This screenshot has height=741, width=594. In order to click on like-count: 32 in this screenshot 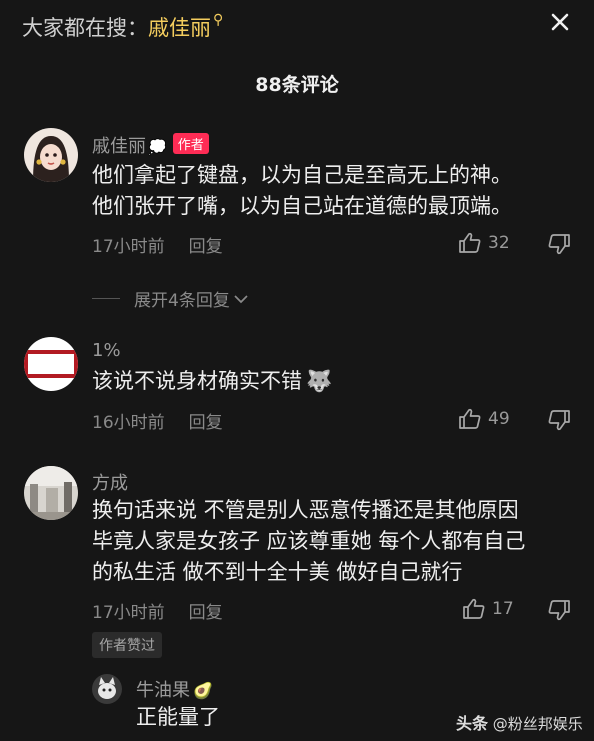, I will do `click(499, 243)`.